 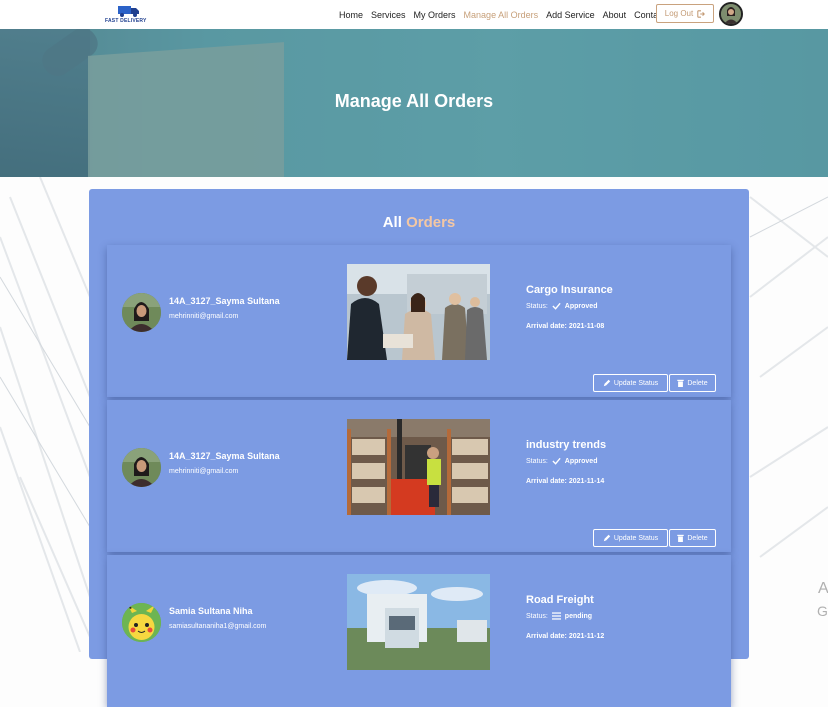 I want to click on orders-title-main: All, so click(x=392, y=222).